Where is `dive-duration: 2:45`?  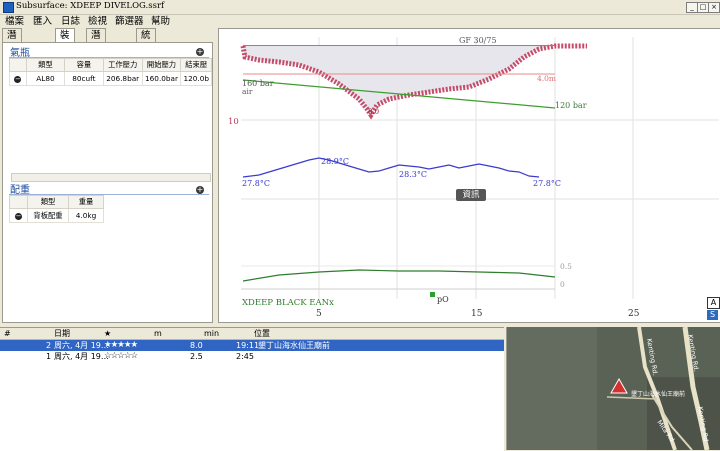 dive-duration: 2:45 is located at coordinates (245, 356).